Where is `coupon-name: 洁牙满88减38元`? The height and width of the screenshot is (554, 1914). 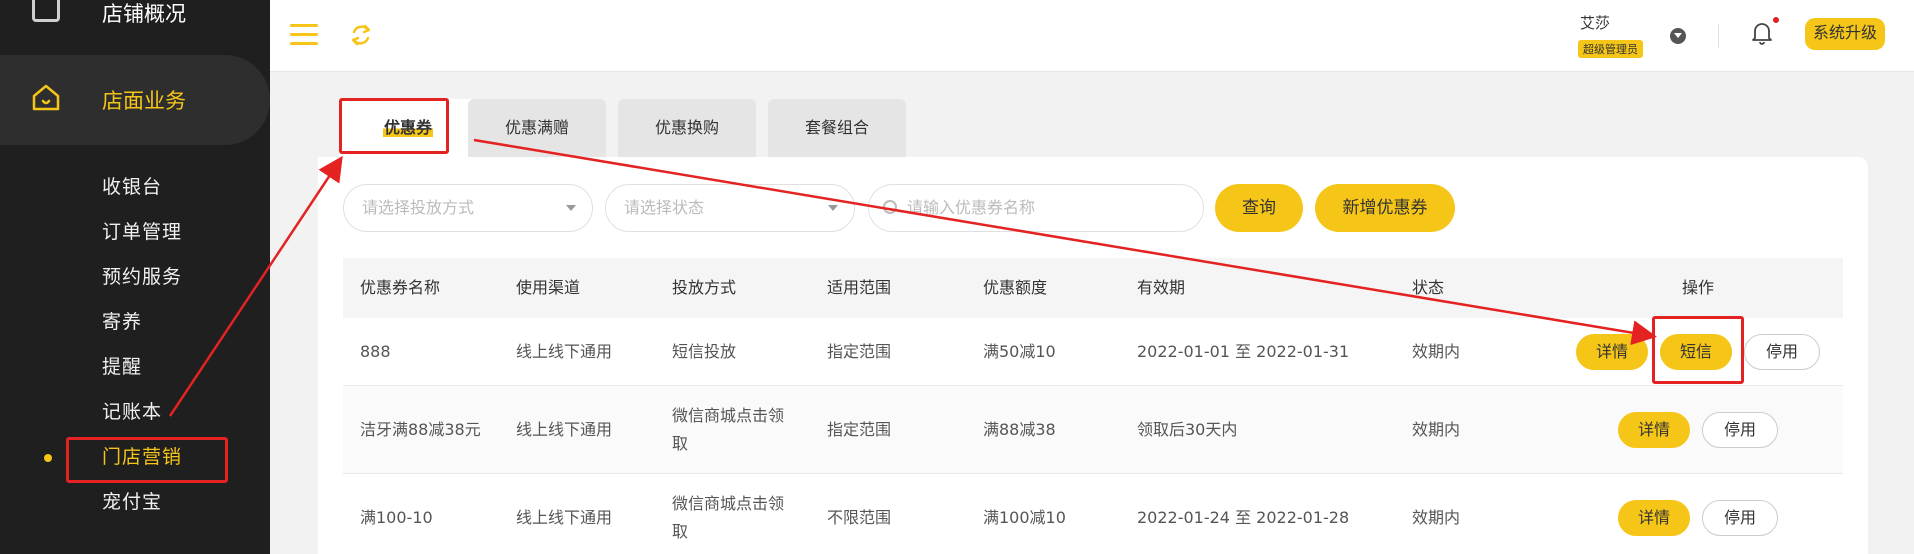 coupon-name: 洁牙满88减38元 is located at coordinates (420, 429).